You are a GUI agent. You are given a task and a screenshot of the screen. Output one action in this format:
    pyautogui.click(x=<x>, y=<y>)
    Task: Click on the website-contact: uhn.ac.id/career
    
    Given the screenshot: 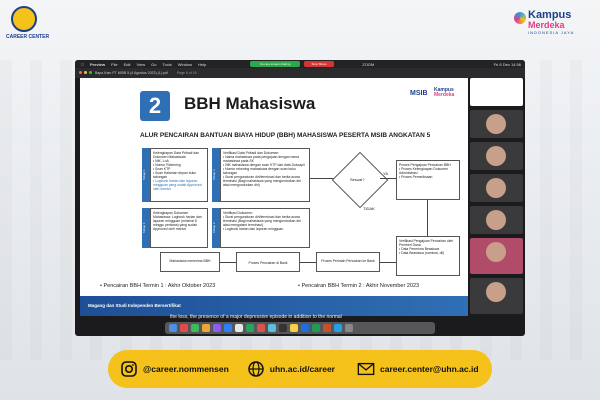 What is the action you would take?
    pyautogui.click(x=291, y=369)
    